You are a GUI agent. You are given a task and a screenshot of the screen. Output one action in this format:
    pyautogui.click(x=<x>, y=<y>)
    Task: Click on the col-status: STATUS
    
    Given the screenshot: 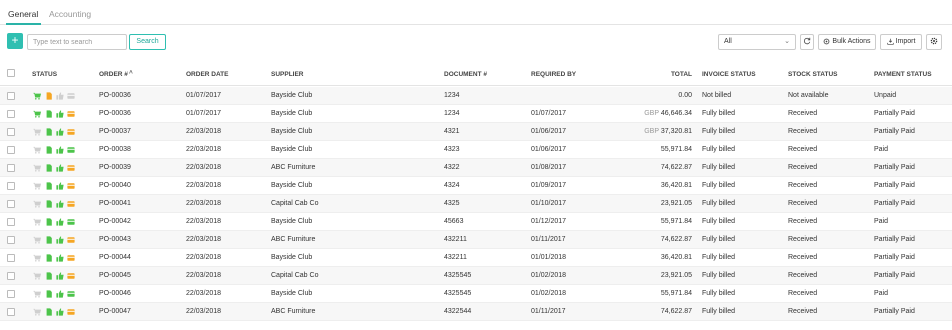 What is the action you would take?
    pyautogui.click(x=44, y=74)
    